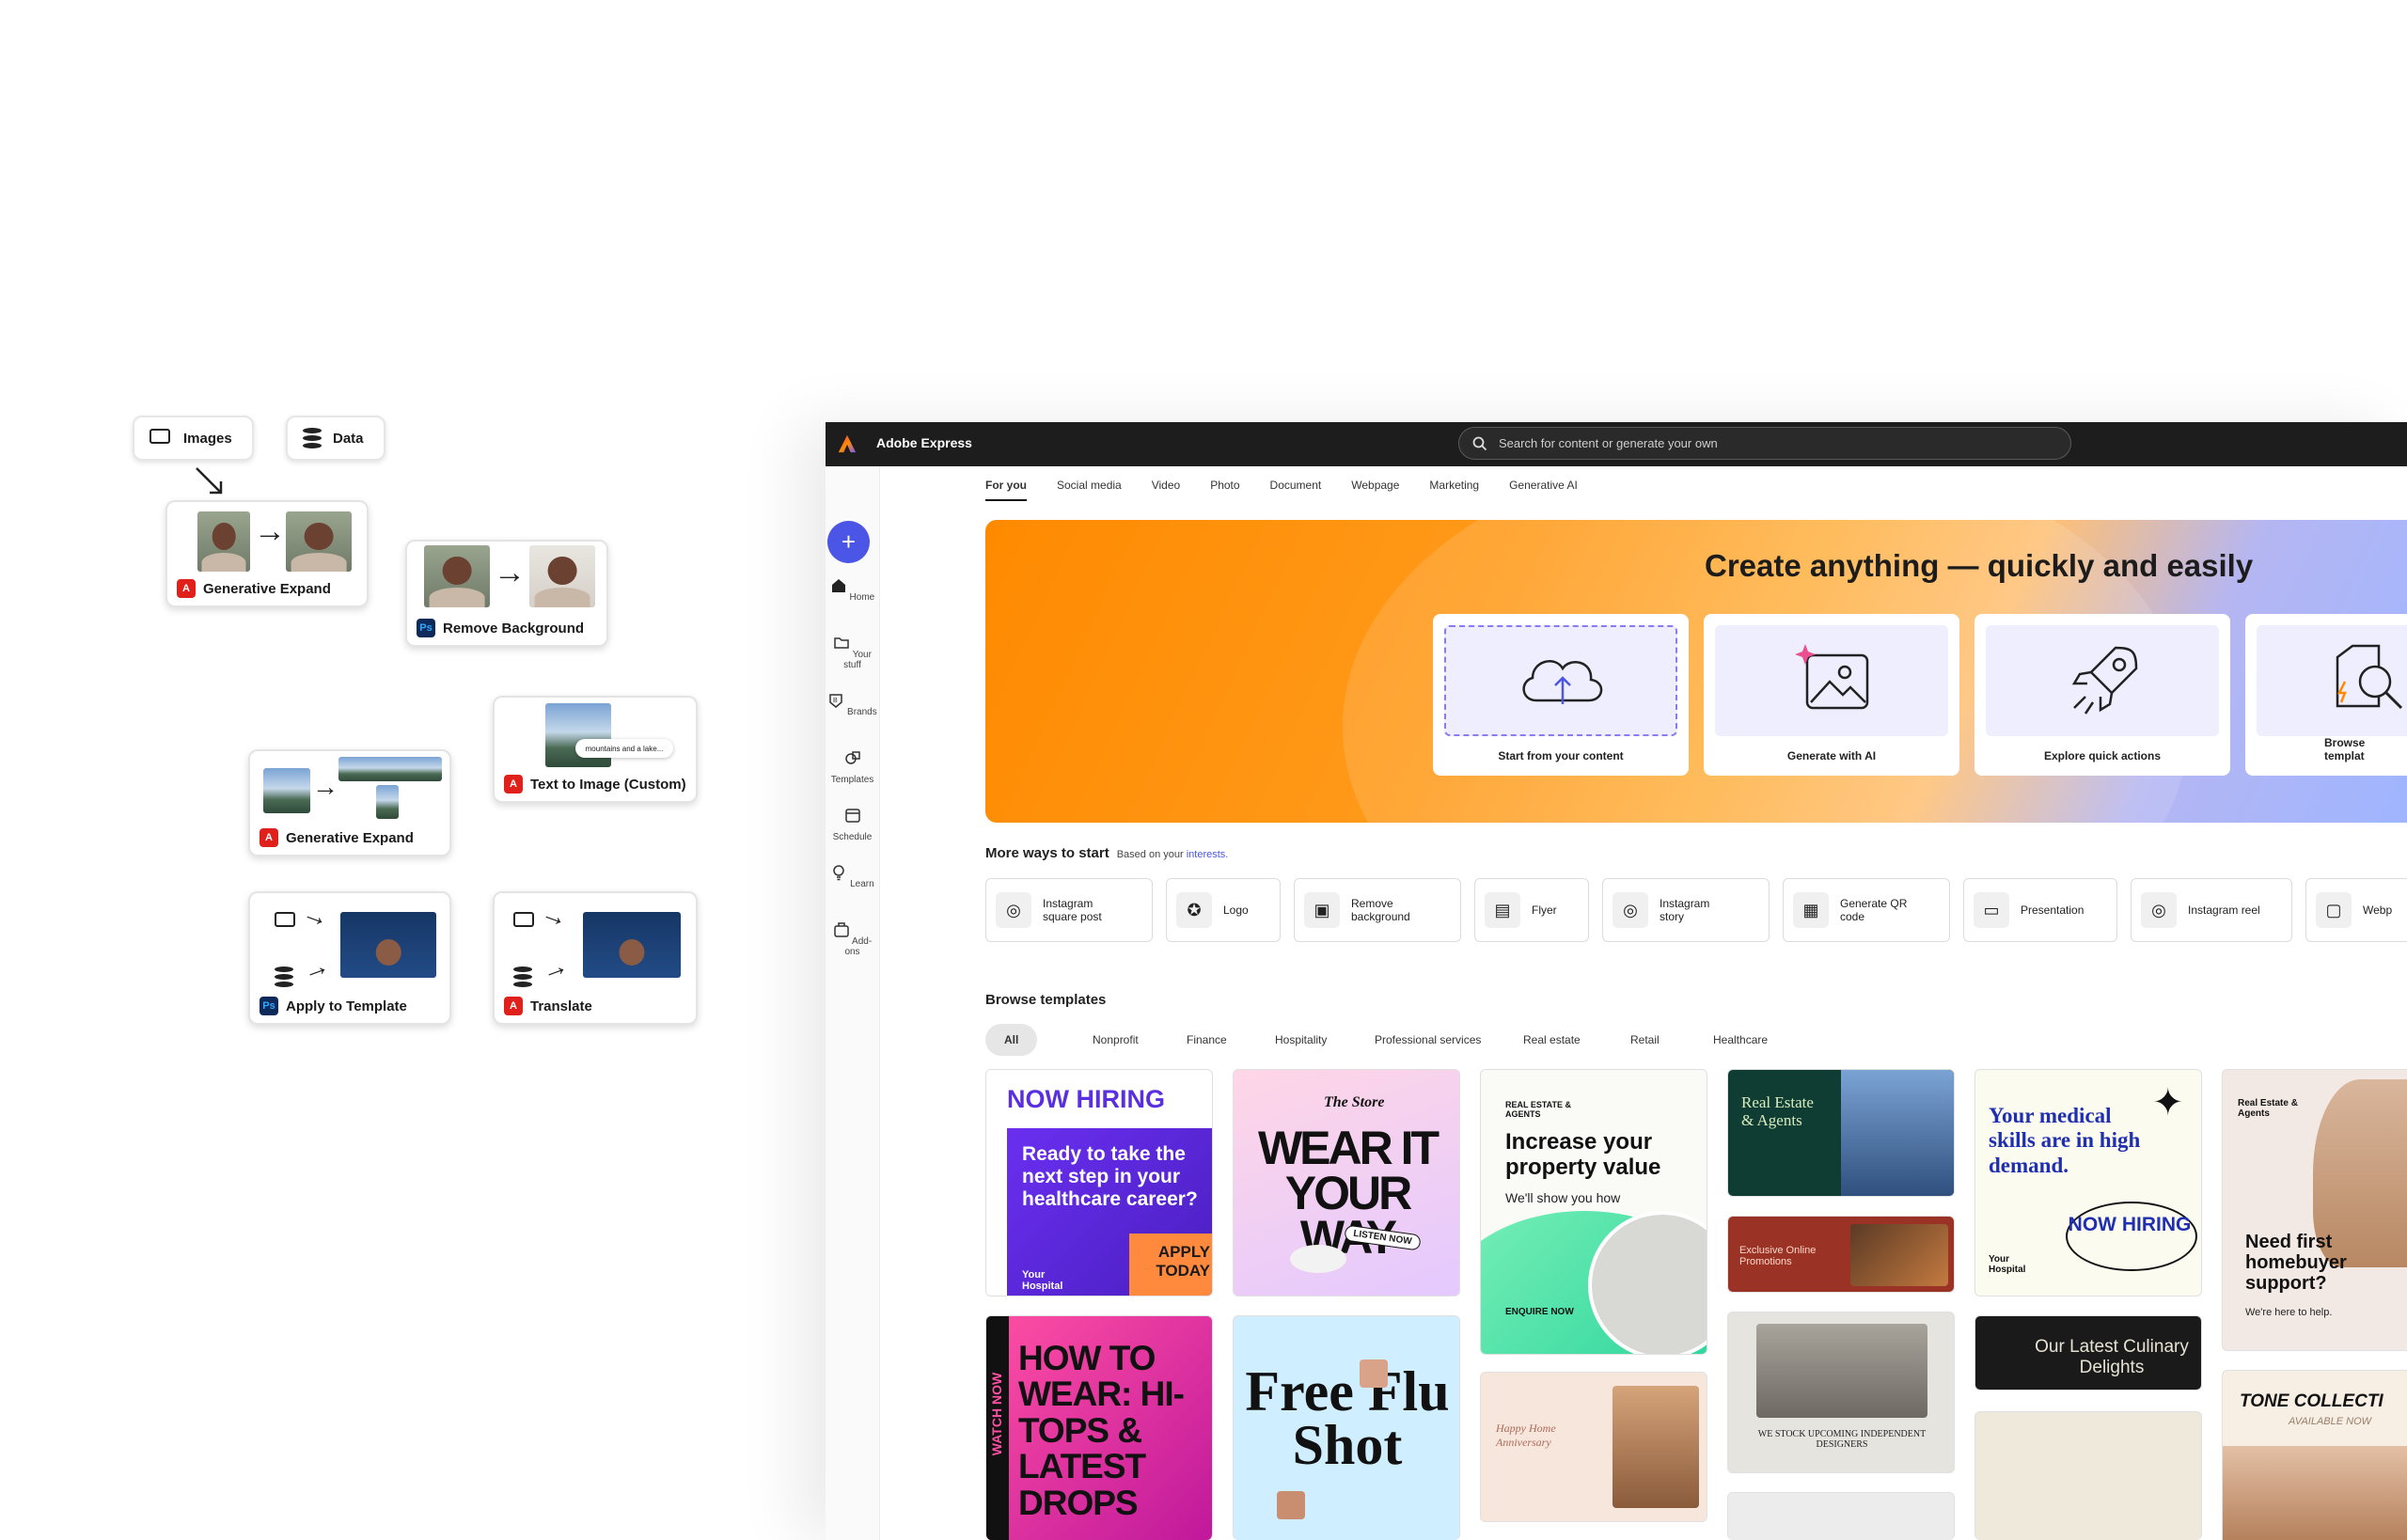 The image size is (2407, 1540). Describe the element at coordinates (1046, 1000) in the screenshot. I see `browse-templates-heading: Browse templates` at that location.